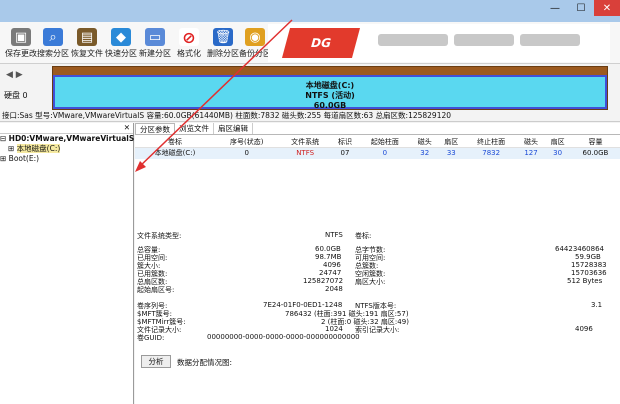  What do you see at coordinates (328, 257) in the screenshot?
I see `detail-value: 98.7MB` at bounding box center [328, 257].